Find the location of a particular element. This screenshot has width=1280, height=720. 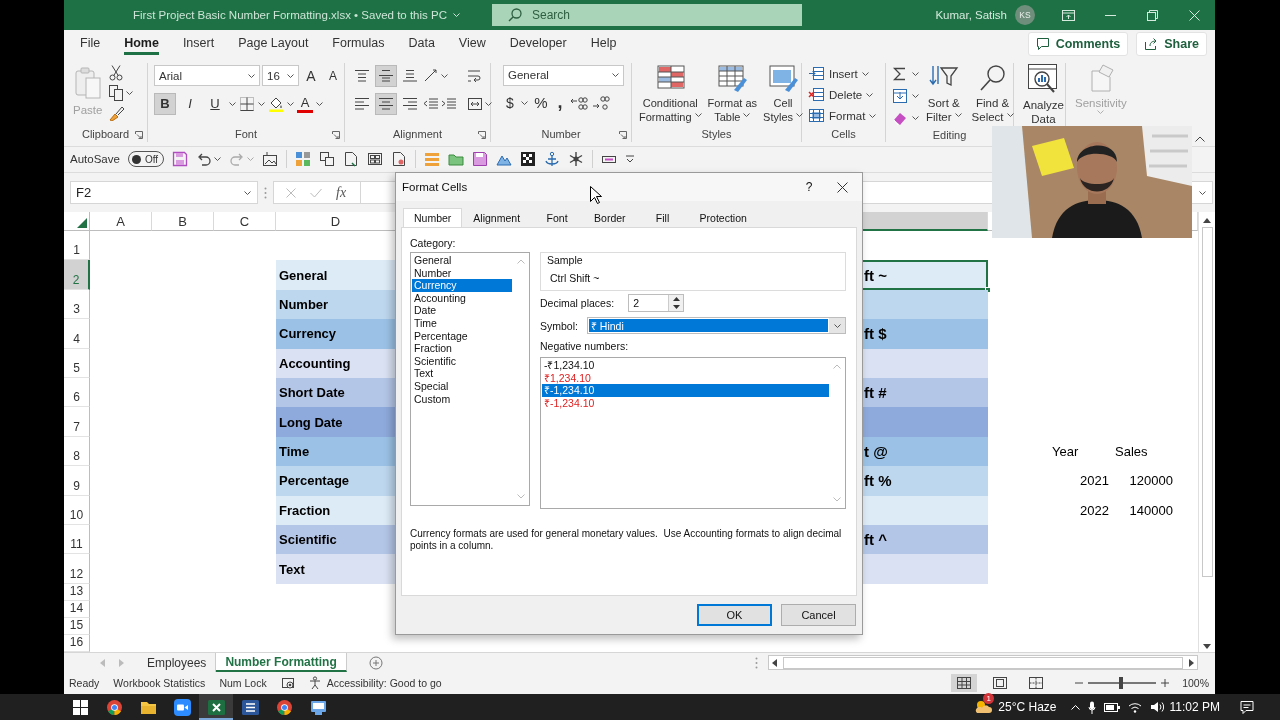

ribbon-button: Analyze Data is located at coordinates (1043, 94).